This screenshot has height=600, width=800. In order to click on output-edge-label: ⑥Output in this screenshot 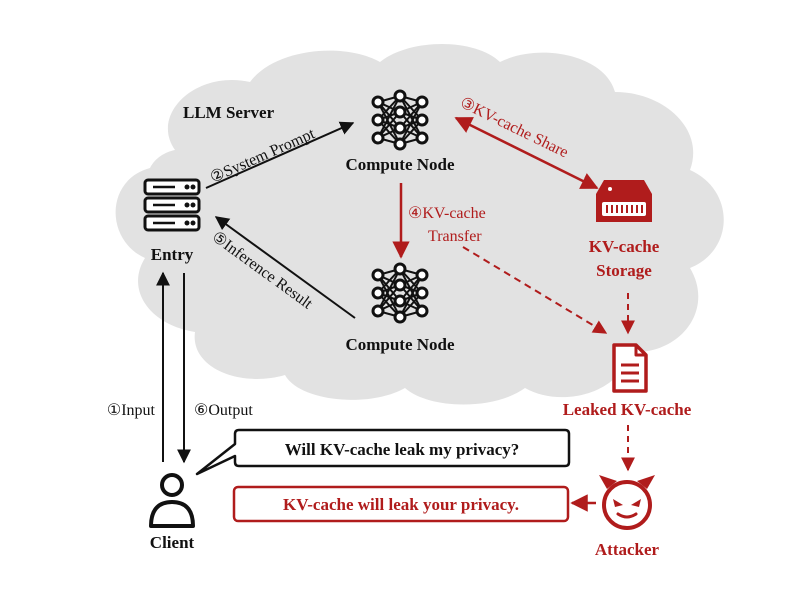, I will do `click(223, 410)`.